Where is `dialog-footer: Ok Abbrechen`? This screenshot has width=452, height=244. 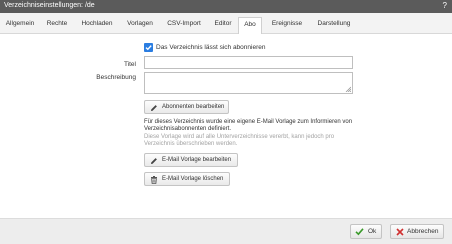 dialog-footer: Ok Abbrechen is located at coordinates (226, 231).